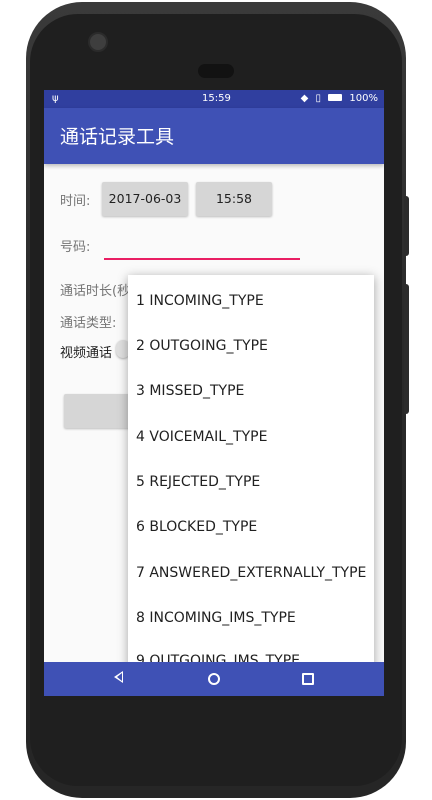  I want to click on date-picker-button: 2017-06-03, so click(145, 199).